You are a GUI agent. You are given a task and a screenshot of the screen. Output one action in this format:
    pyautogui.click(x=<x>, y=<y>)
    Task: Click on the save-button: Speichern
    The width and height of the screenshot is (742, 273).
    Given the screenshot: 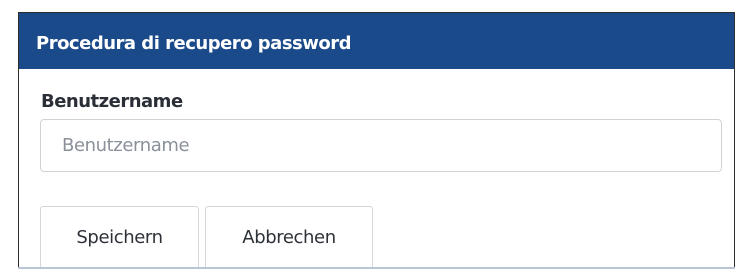 What is the action you would take?
    pyautogui.click(x=119, y=237)
    